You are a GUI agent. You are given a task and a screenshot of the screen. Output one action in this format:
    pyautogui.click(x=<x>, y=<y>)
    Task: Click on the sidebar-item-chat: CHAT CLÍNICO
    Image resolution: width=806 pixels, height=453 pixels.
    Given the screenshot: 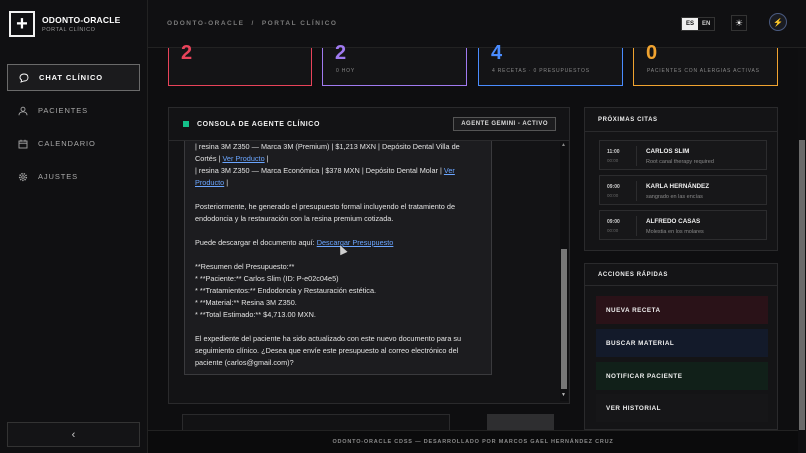 What is the action you would take?
    pyautogui.click(x=73, y=77)
    